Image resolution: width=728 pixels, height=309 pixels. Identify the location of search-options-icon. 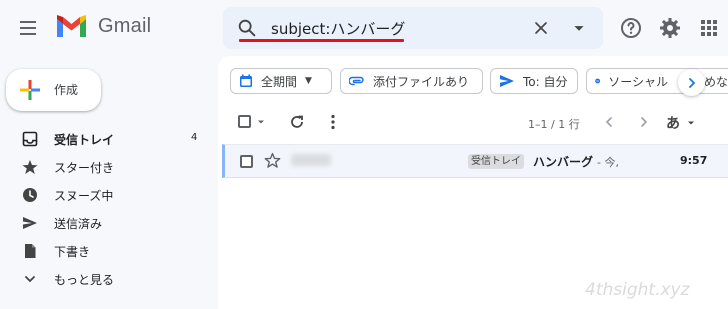
(579, 28).